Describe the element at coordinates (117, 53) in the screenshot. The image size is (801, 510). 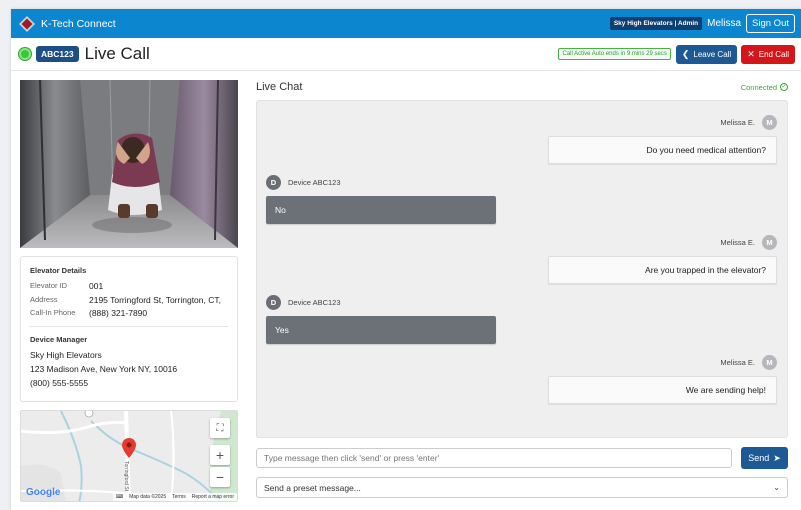
I see `page-title: Live Call` at that location.